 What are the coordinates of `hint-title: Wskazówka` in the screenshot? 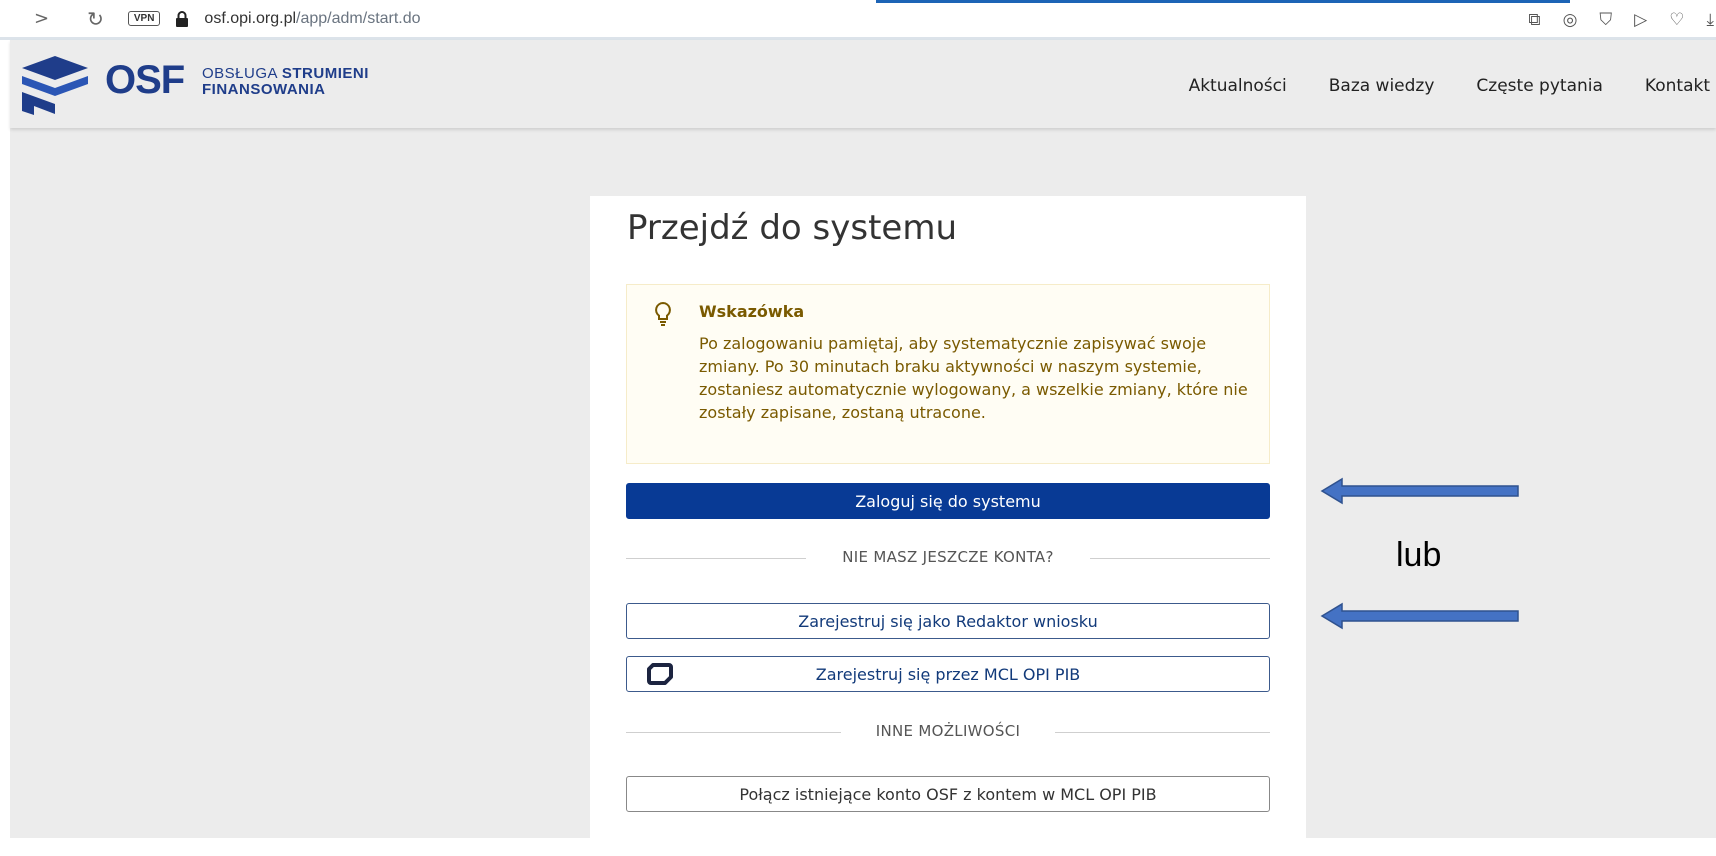 It's located at (752, 311).